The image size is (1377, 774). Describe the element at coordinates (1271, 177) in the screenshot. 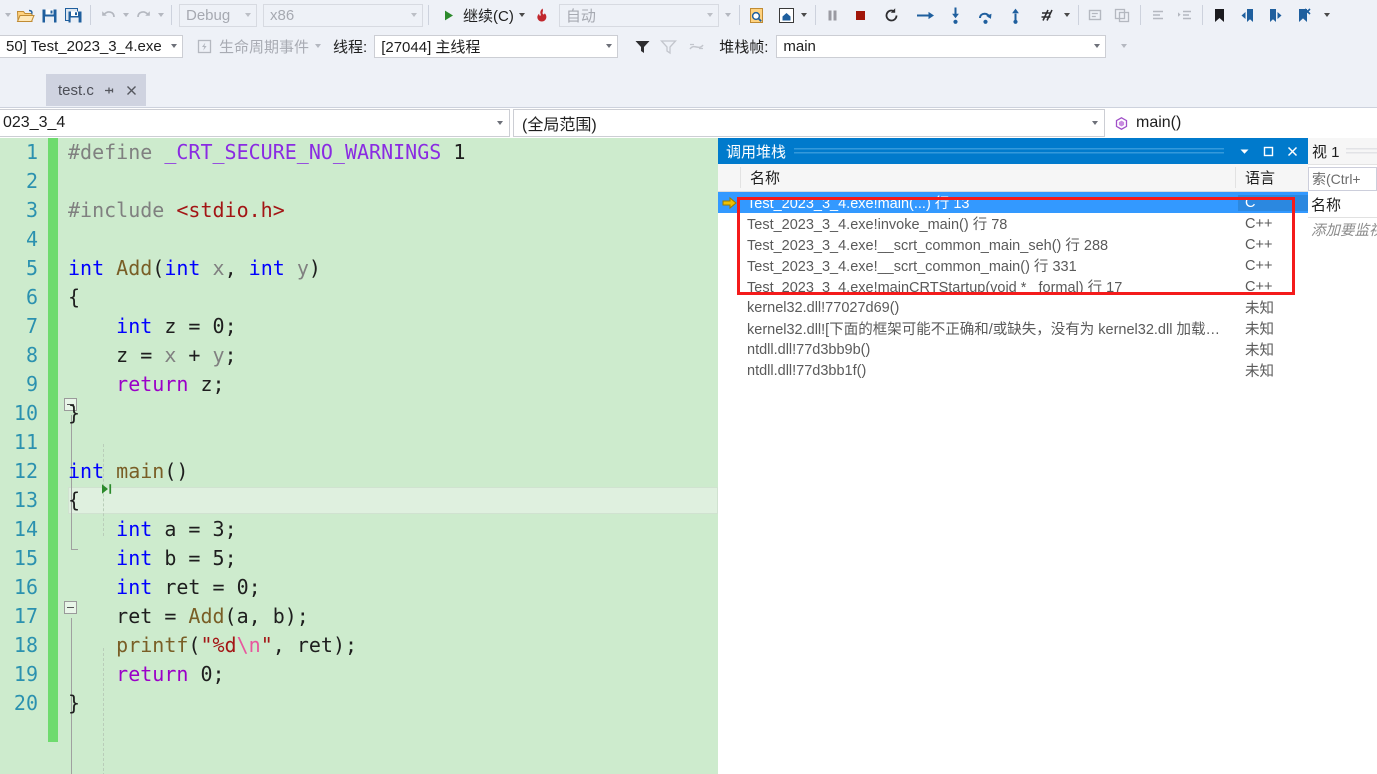

I see `column-header-language: 语言` at that location.